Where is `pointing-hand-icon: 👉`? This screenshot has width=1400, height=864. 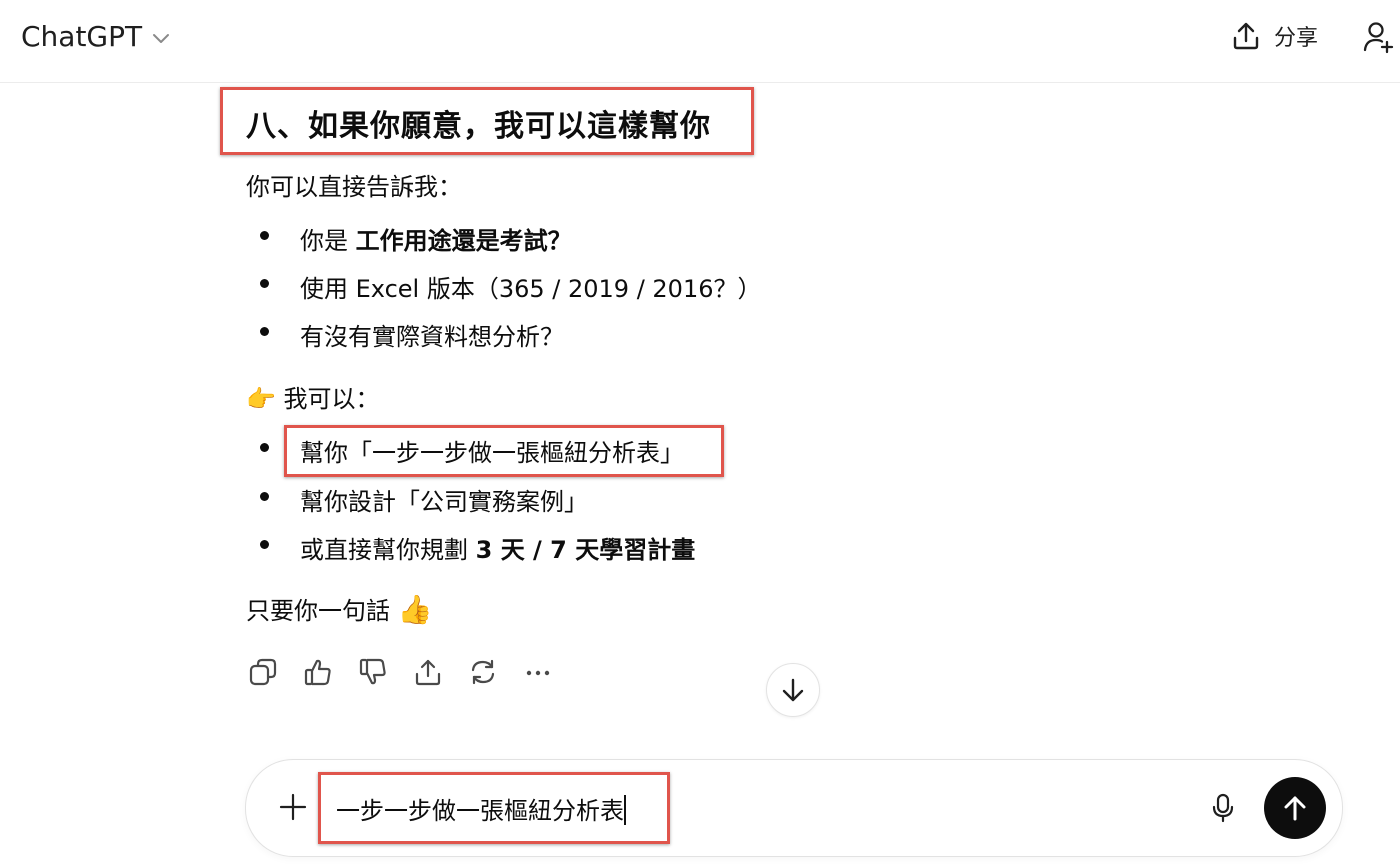 pointing-hand-icon: 👉 is located at coordinates (261, 399).